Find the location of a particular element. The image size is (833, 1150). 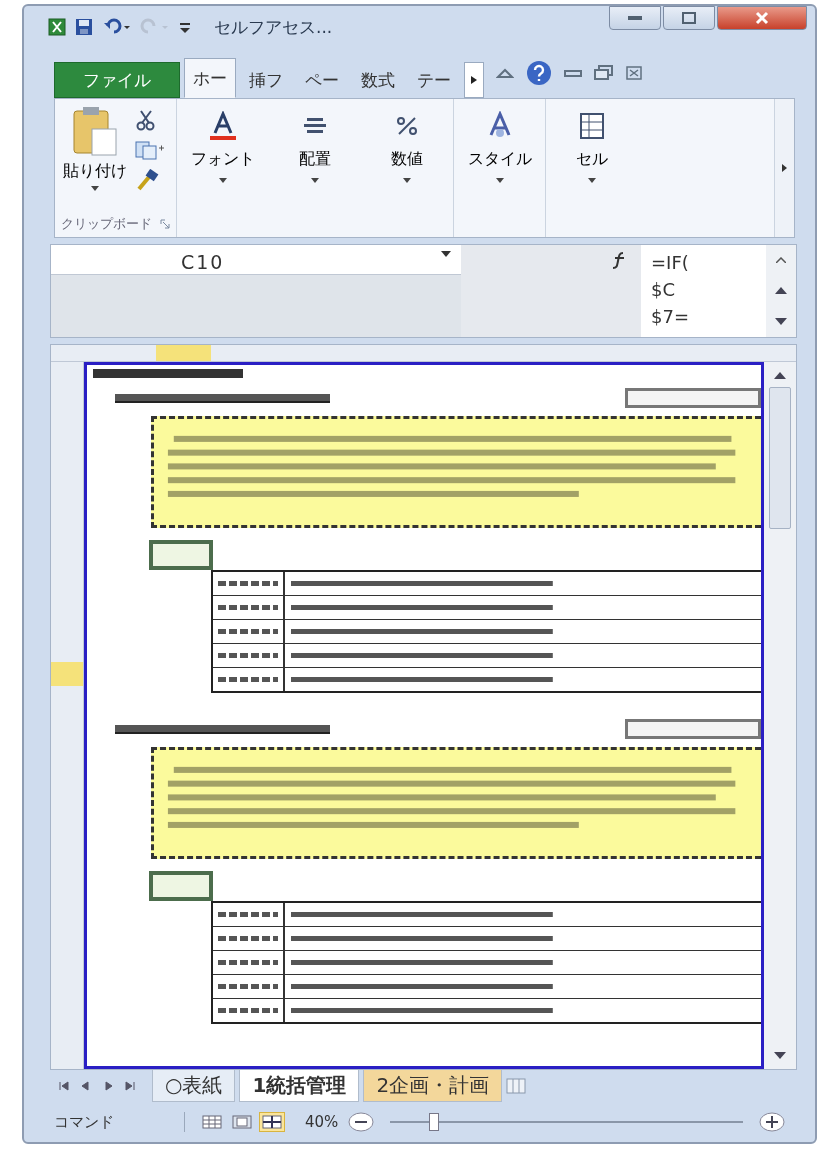

ribbon-group-button: 配置 is located at coordinates (315, 168).